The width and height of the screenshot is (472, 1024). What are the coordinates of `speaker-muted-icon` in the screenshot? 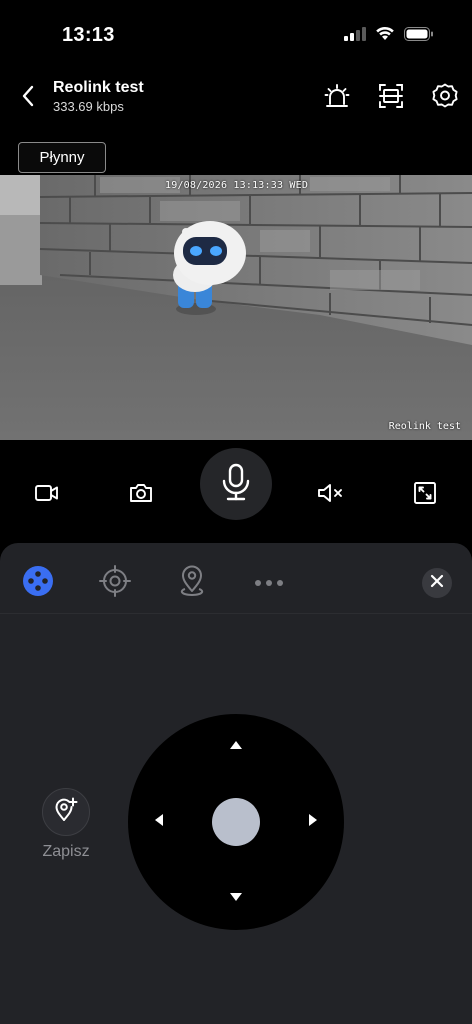 It's located at (330, 495).